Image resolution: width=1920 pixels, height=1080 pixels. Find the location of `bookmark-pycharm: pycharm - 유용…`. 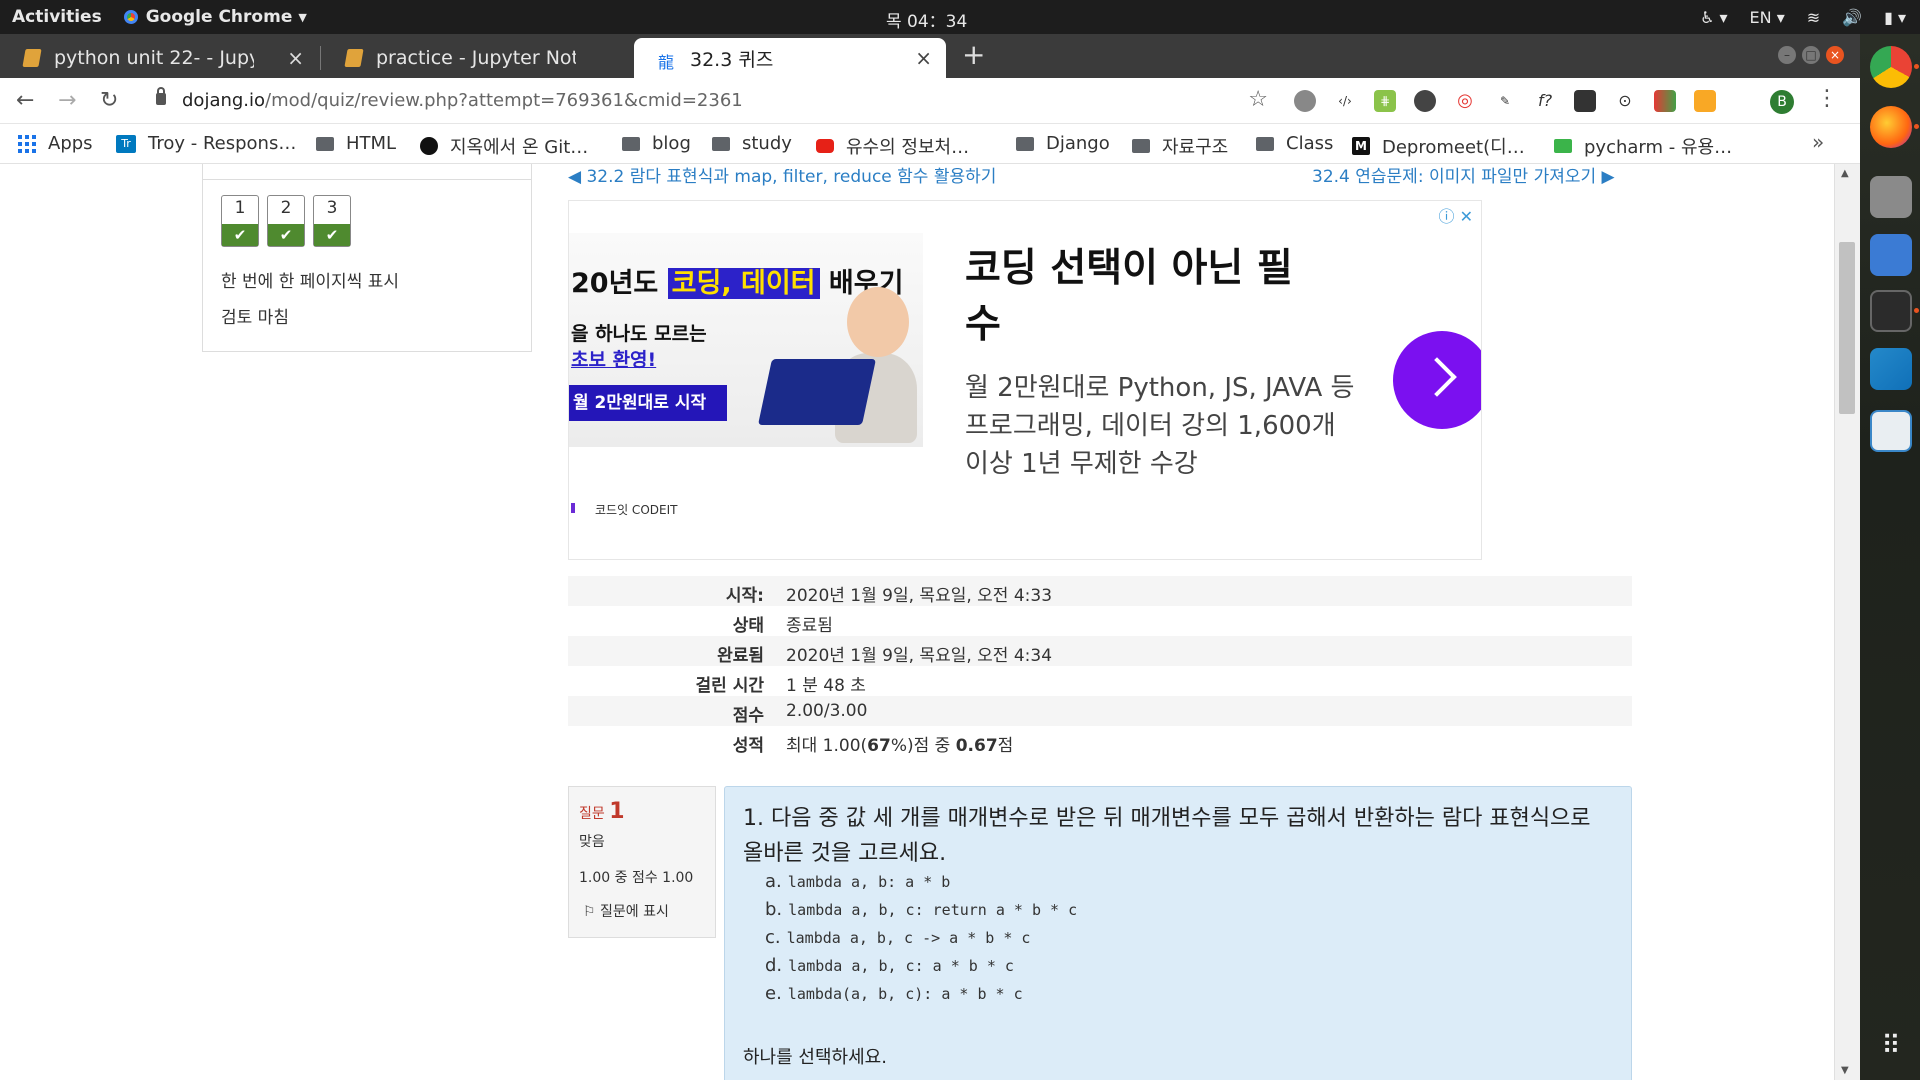

bookmark-pycharm: pycharm - 유용… is located at coordinates (1643, 146).